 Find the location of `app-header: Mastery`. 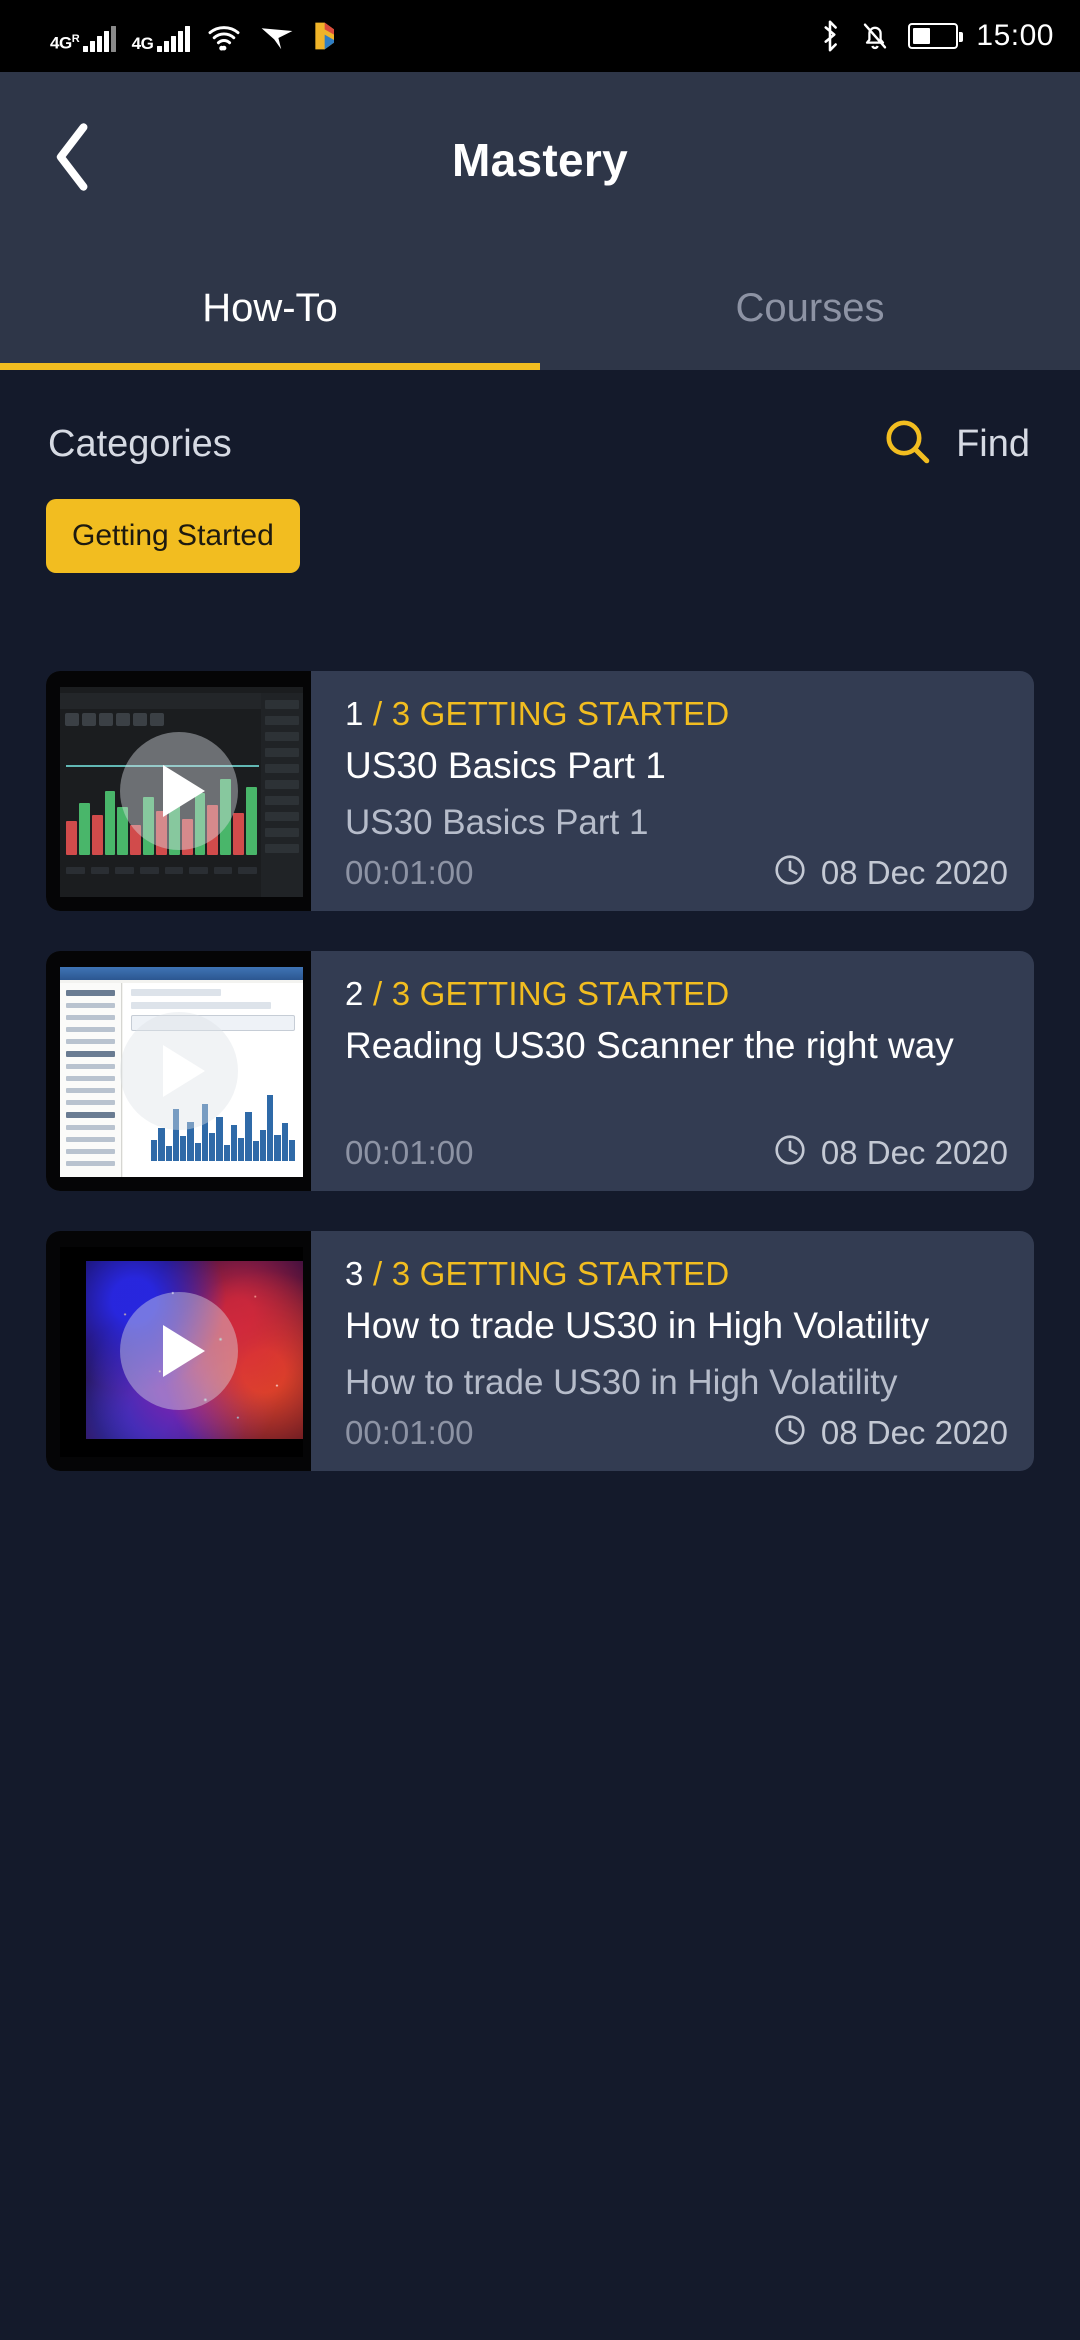

app-header: Mastery is located at coordinates (540, 159).